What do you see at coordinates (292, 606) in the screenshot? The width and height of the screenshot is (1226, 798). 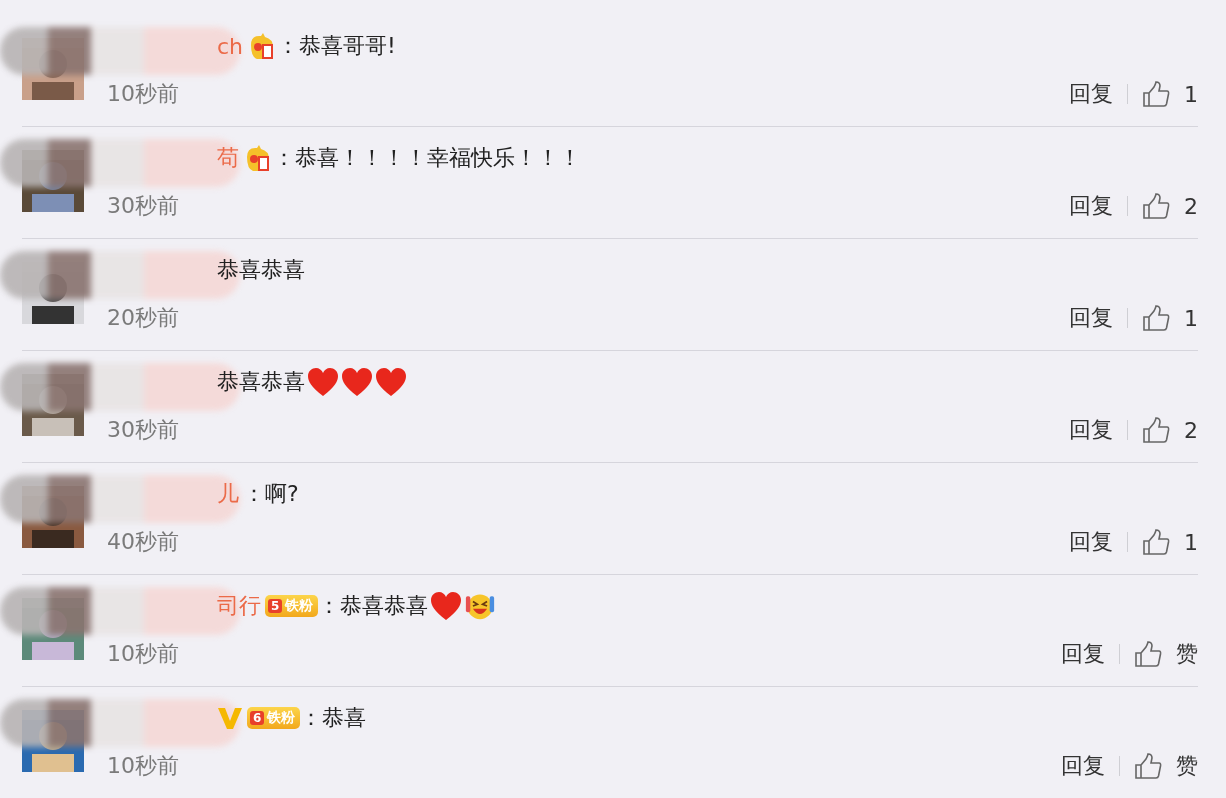 I see `fan-badge: 5 铁粉` at bounding box center [292, 606].